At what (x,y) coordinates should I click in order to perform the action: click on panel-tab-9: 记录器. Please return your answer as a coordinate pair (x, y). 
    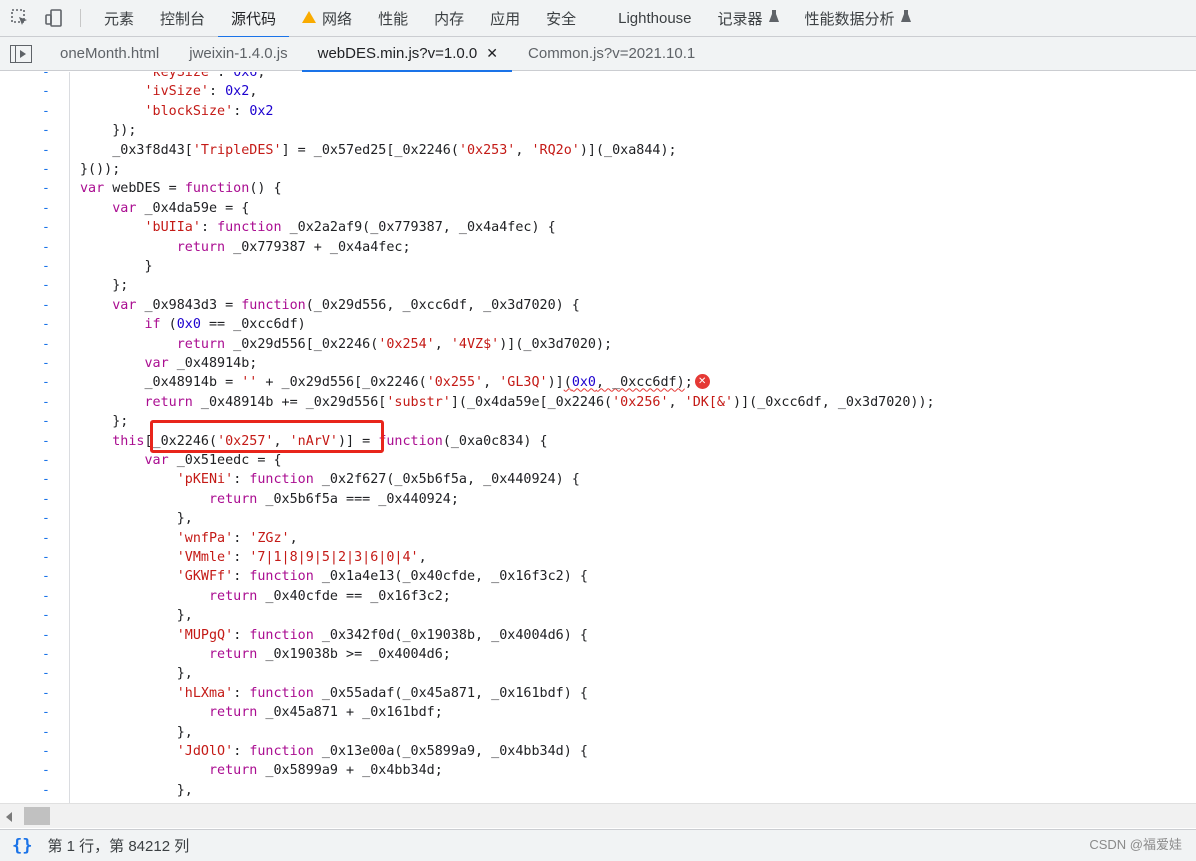
    Looking at the image, I should click on (748, 18).